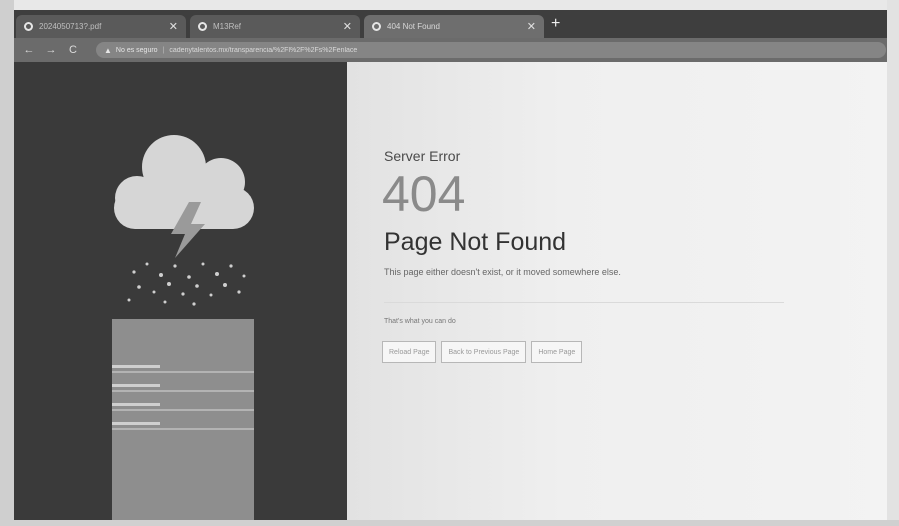 The width and height of the screenshot is (899, 526). Describe the element at coordinates (449, 5) in the screenshot. I see `monitor-bezel-top` at that location.